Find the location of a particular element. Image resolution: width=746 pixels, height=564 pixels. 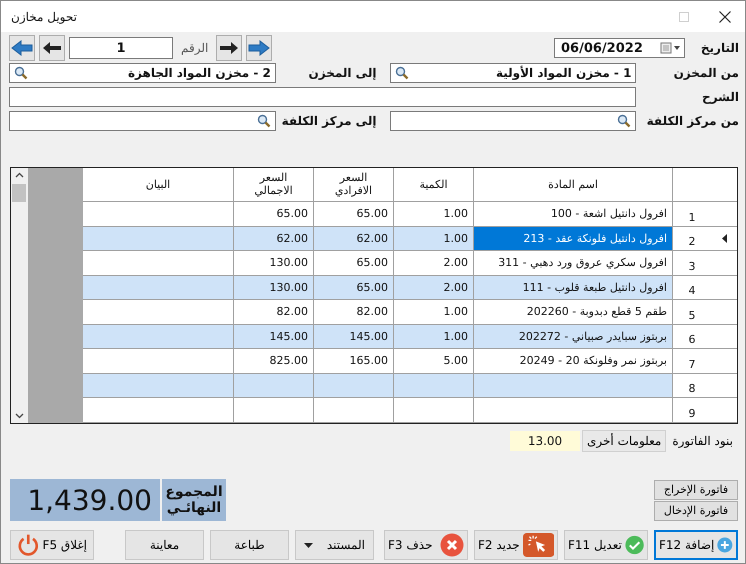

date-label: التاريخ is located at coordinates (719, 48).